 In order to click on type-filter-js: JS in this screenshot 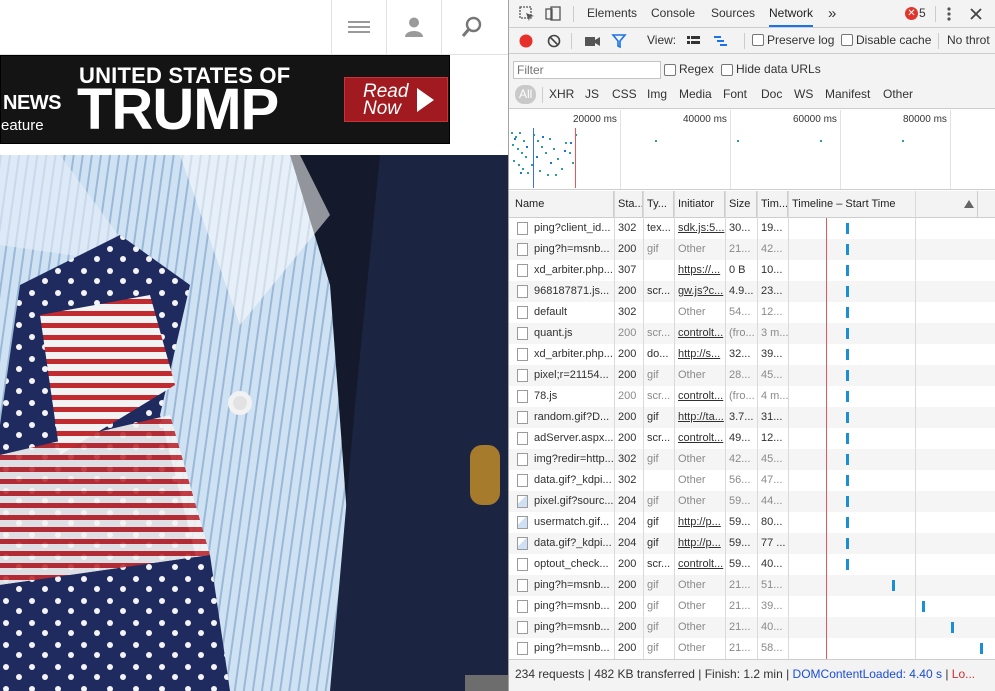, I will do `click(592, 94)`.